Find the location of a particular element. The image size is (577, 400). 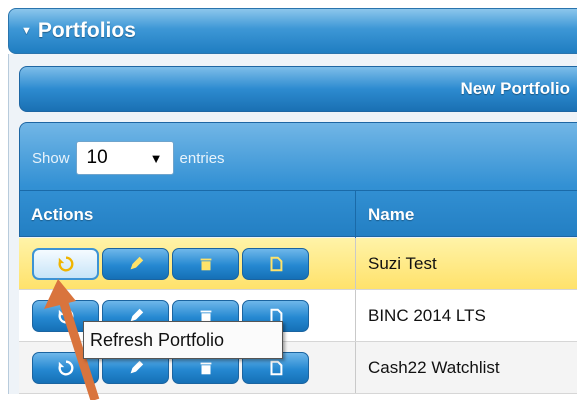

delete-button is located at coordinates (205, 263).